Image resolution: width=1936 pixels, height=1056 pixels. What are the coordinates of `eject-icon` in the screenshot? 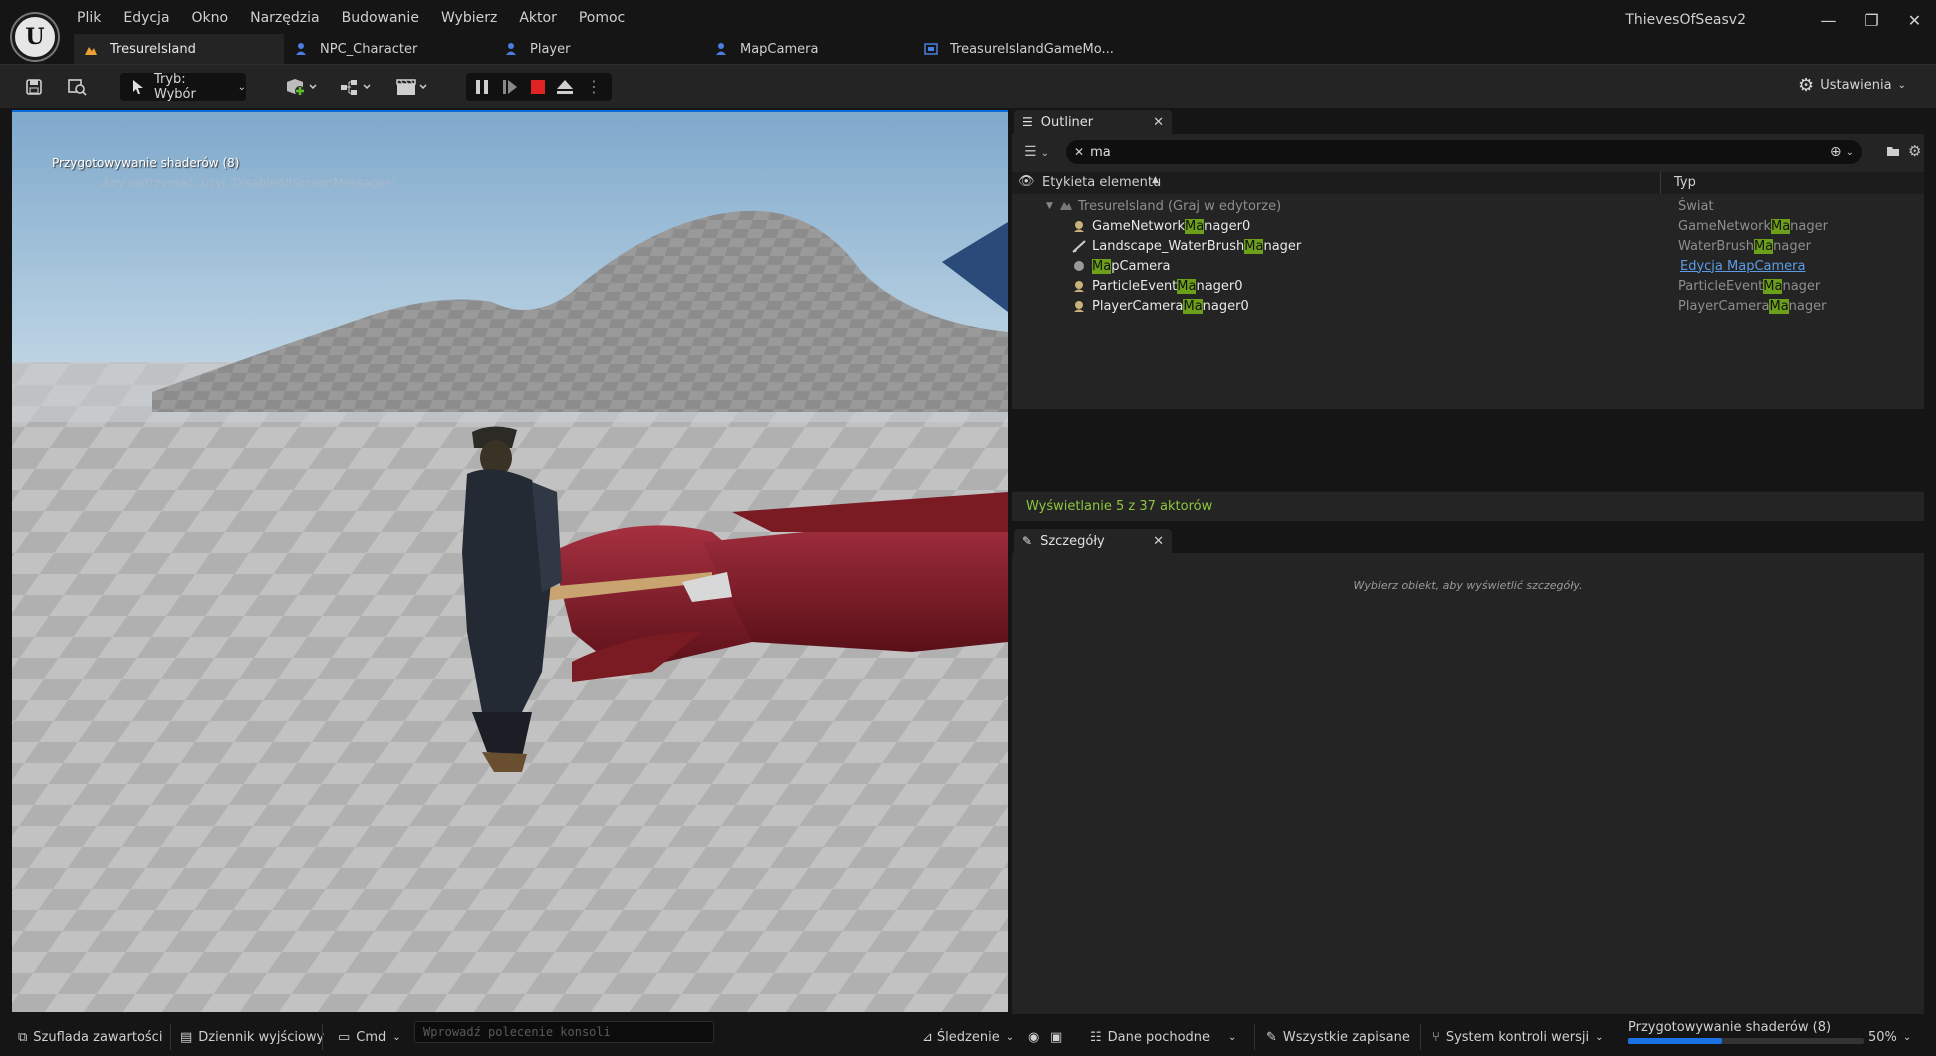 It's located at (565, 89).